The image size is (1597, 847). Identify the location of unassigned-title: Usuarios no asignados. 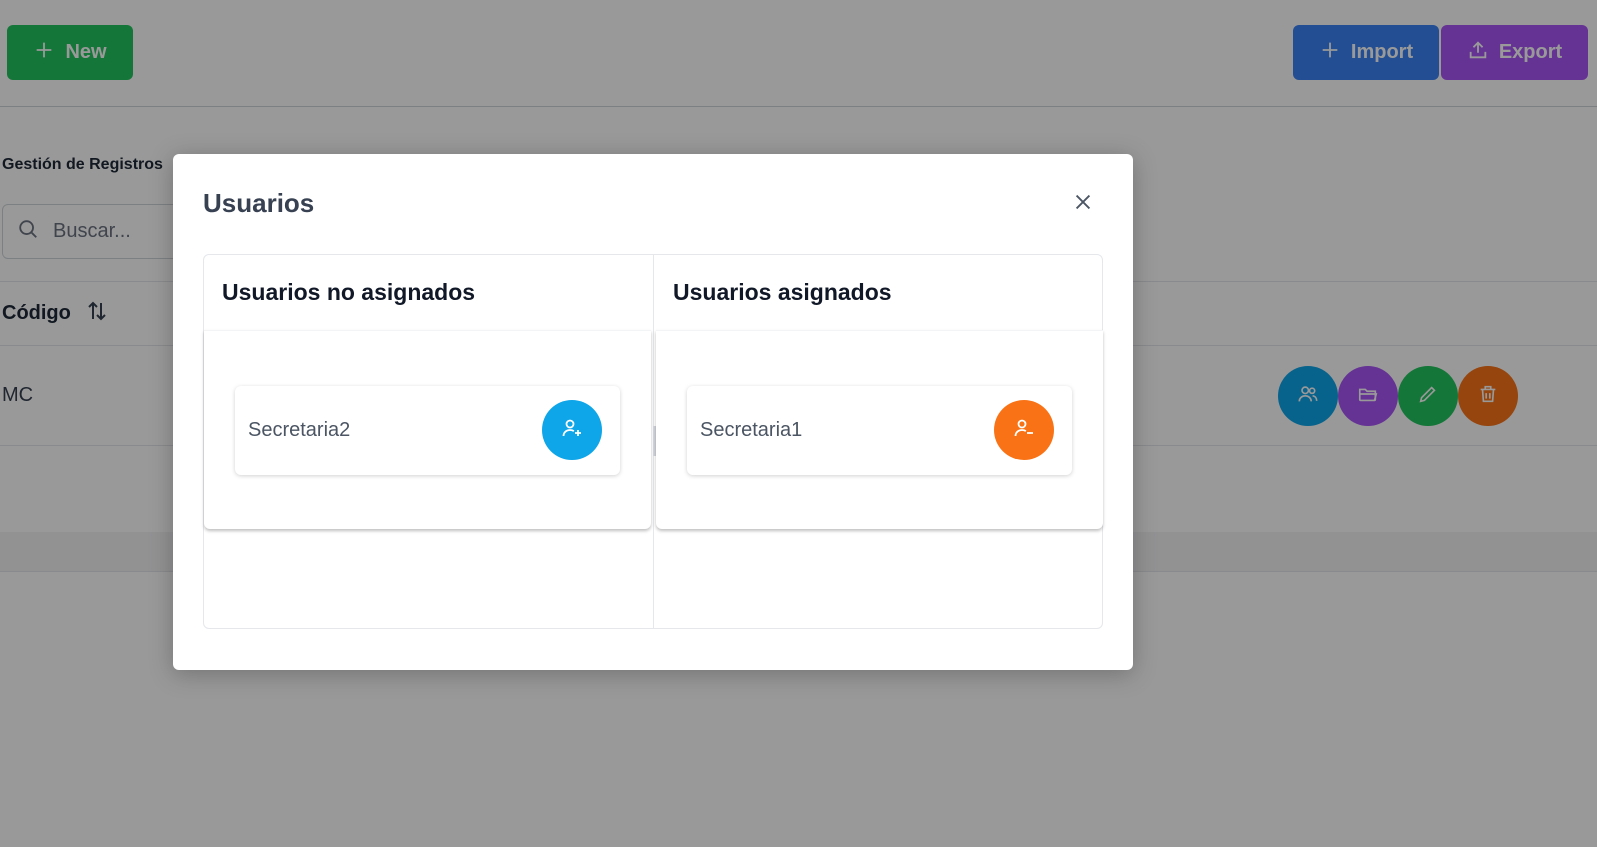
(349, 292).